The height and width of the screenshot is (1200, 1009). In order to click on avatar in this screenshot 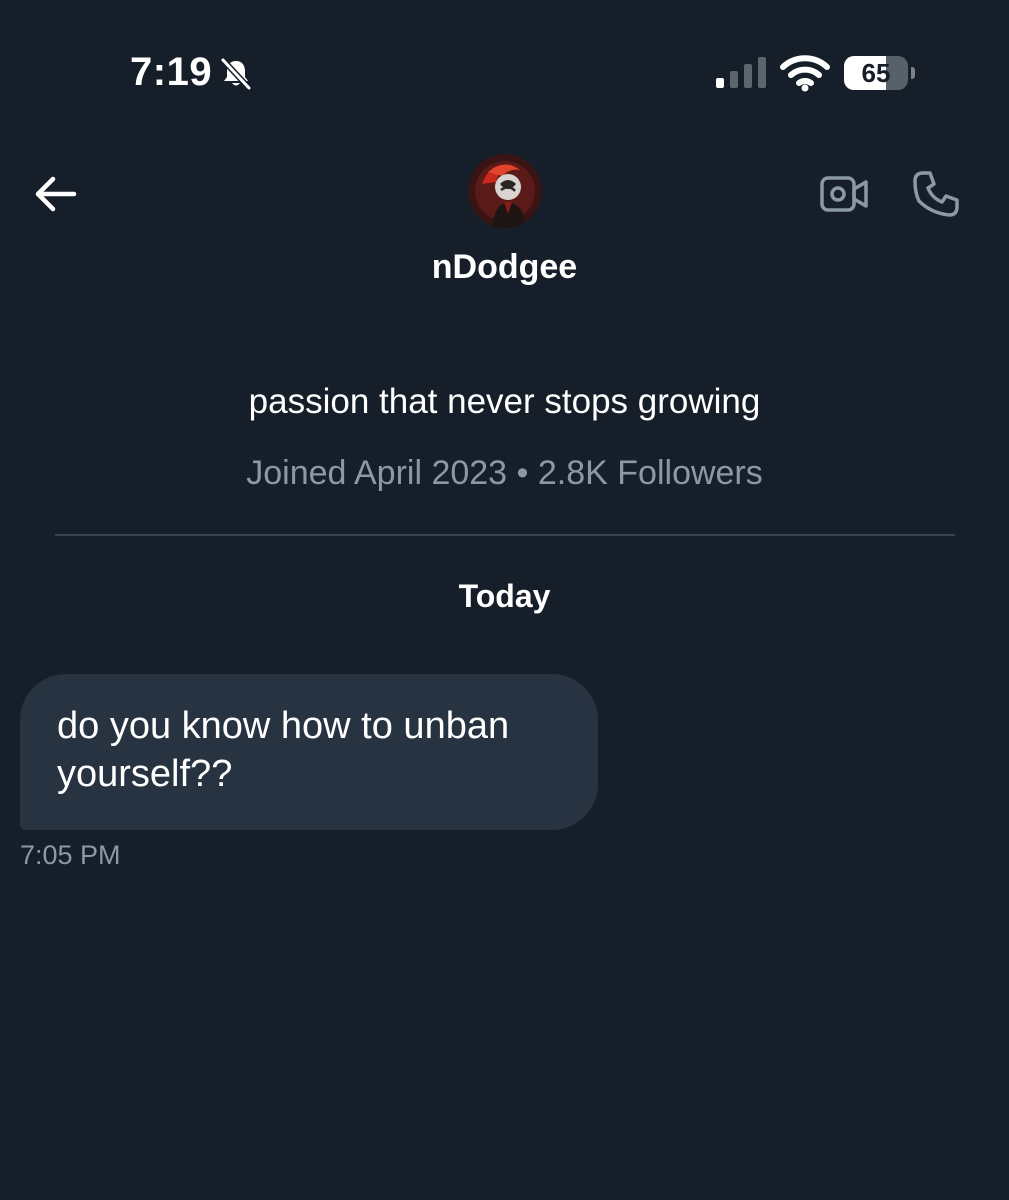, I will do `click(505, 191)`.